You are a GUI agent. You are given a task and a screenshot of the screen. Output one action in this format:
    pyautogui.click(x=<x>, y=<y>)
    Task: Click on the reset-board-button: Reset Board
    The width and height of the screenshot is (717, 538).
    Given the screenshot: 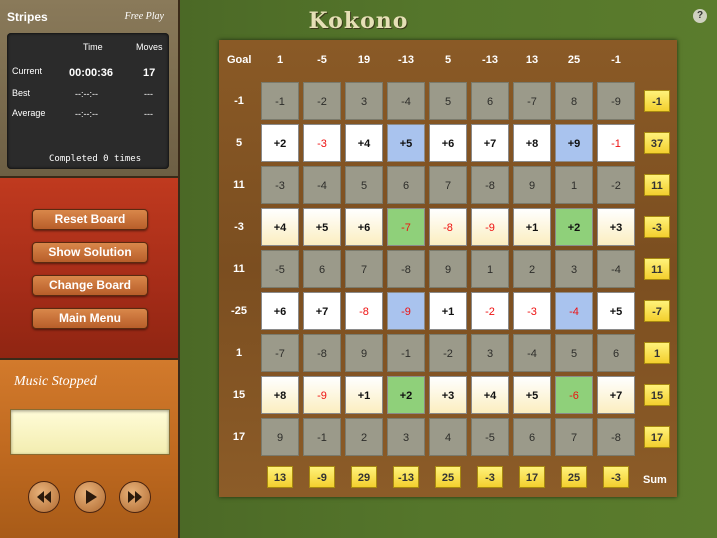 What is the action you would take?
    pyautogui.click(x=90, y=219)
    